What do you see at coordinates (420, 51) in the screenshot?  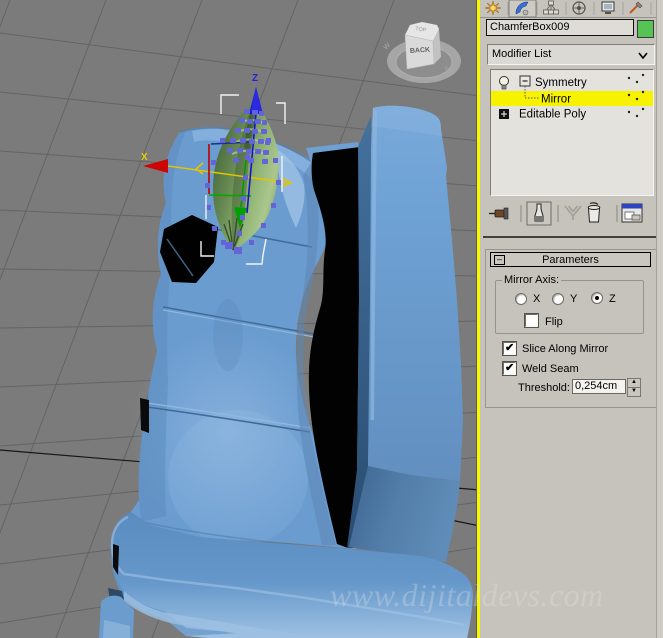 I see `svg-text: BACK` at bounding box center [420, 51].